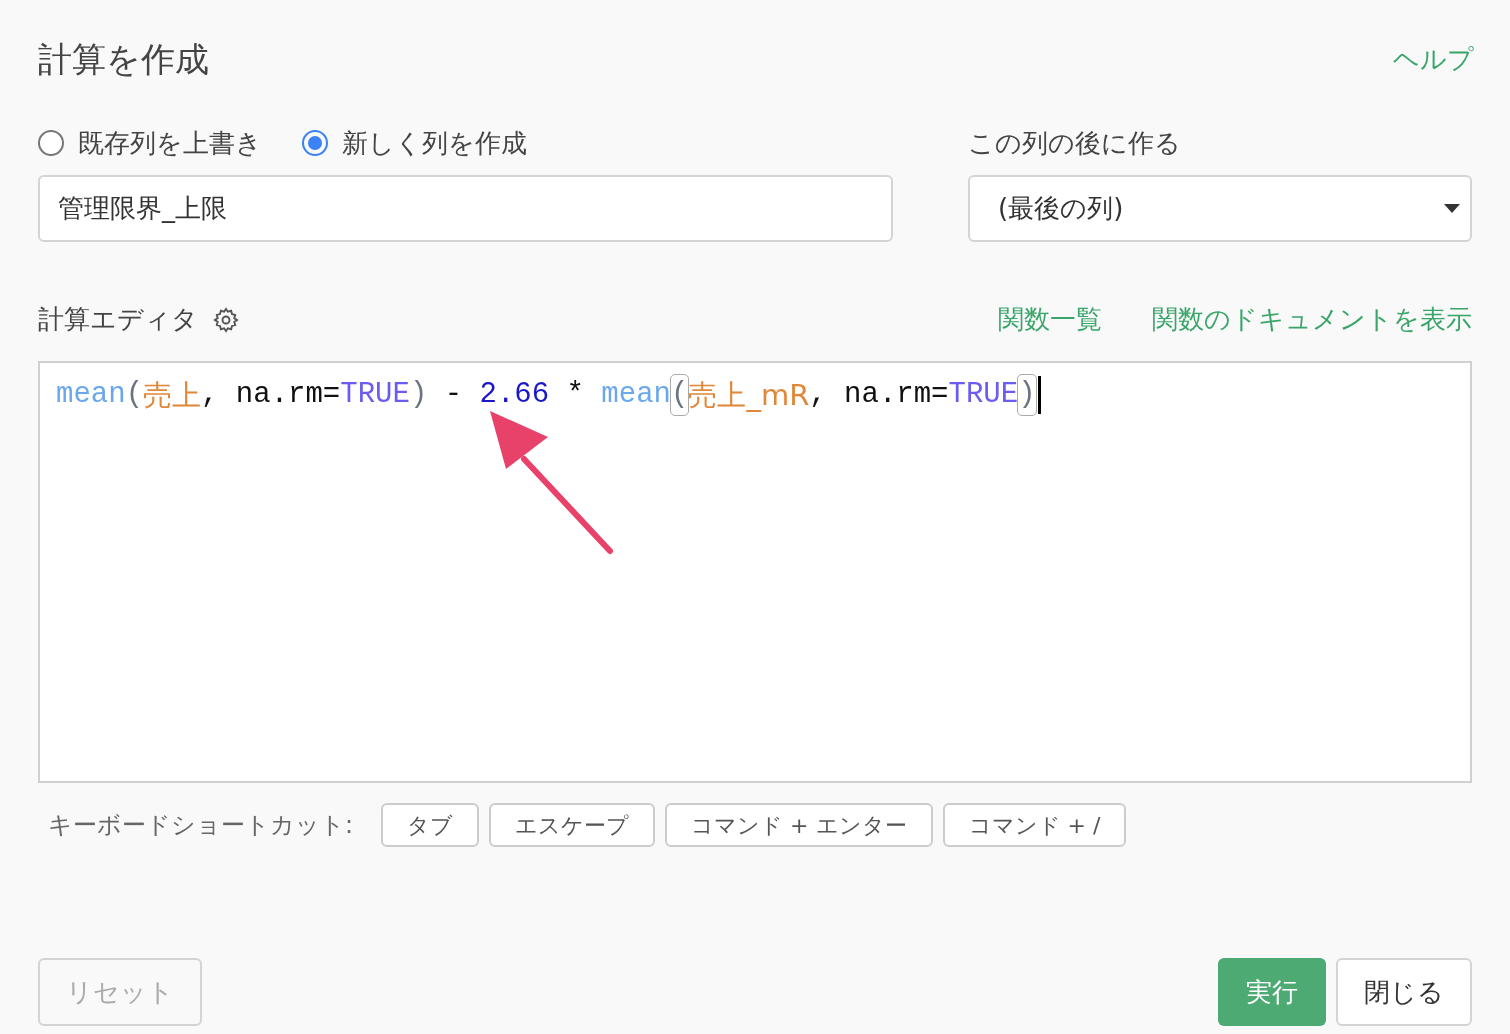  Describe the element at coordinates (170, 143) in the screenshot. I see `radio-label: 既存列を上書き` at that location.